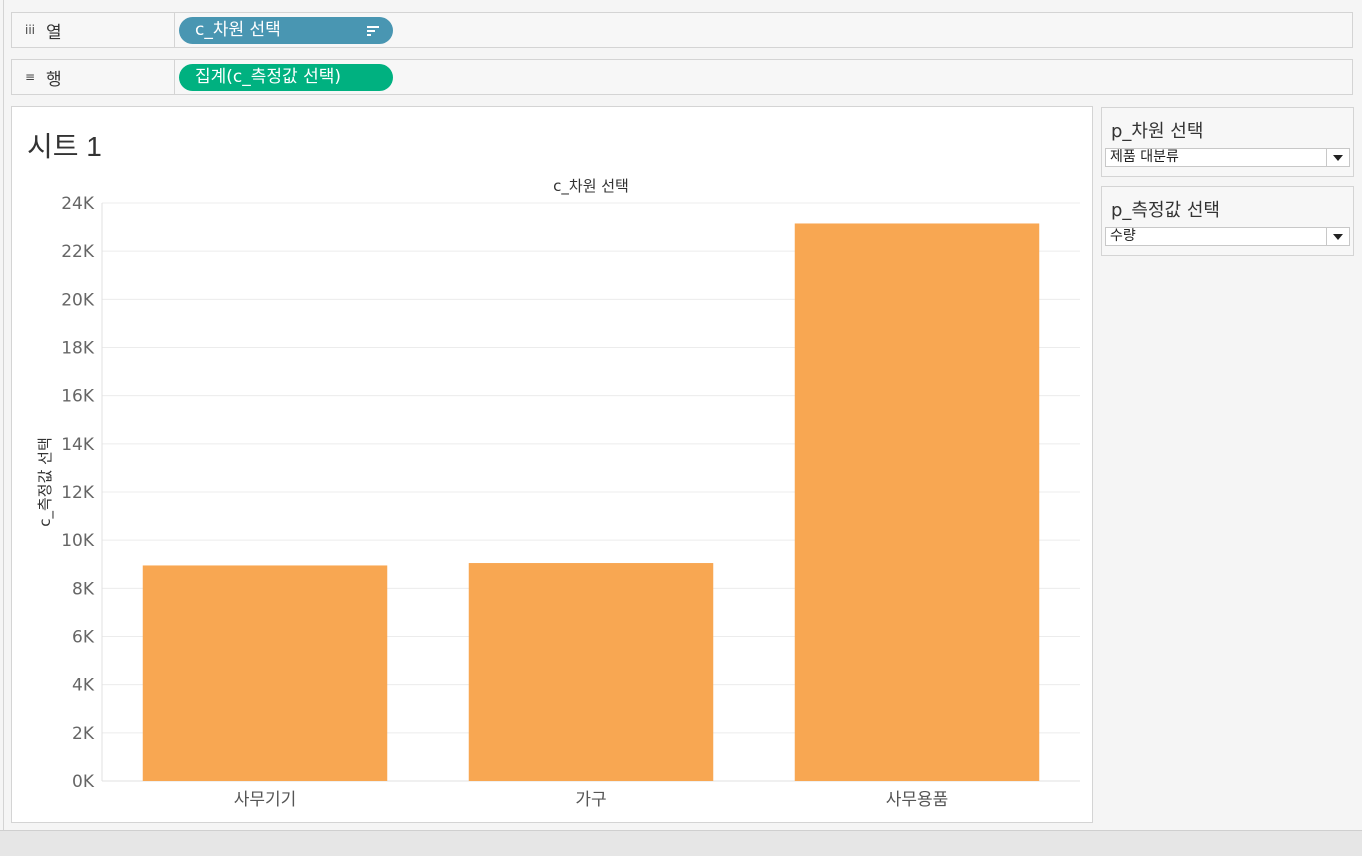  What do you see at coordinates (238, 30) in the screenshot?
I see `columns-pill-label: c_차원 선택` at bounding box center [238, 30].